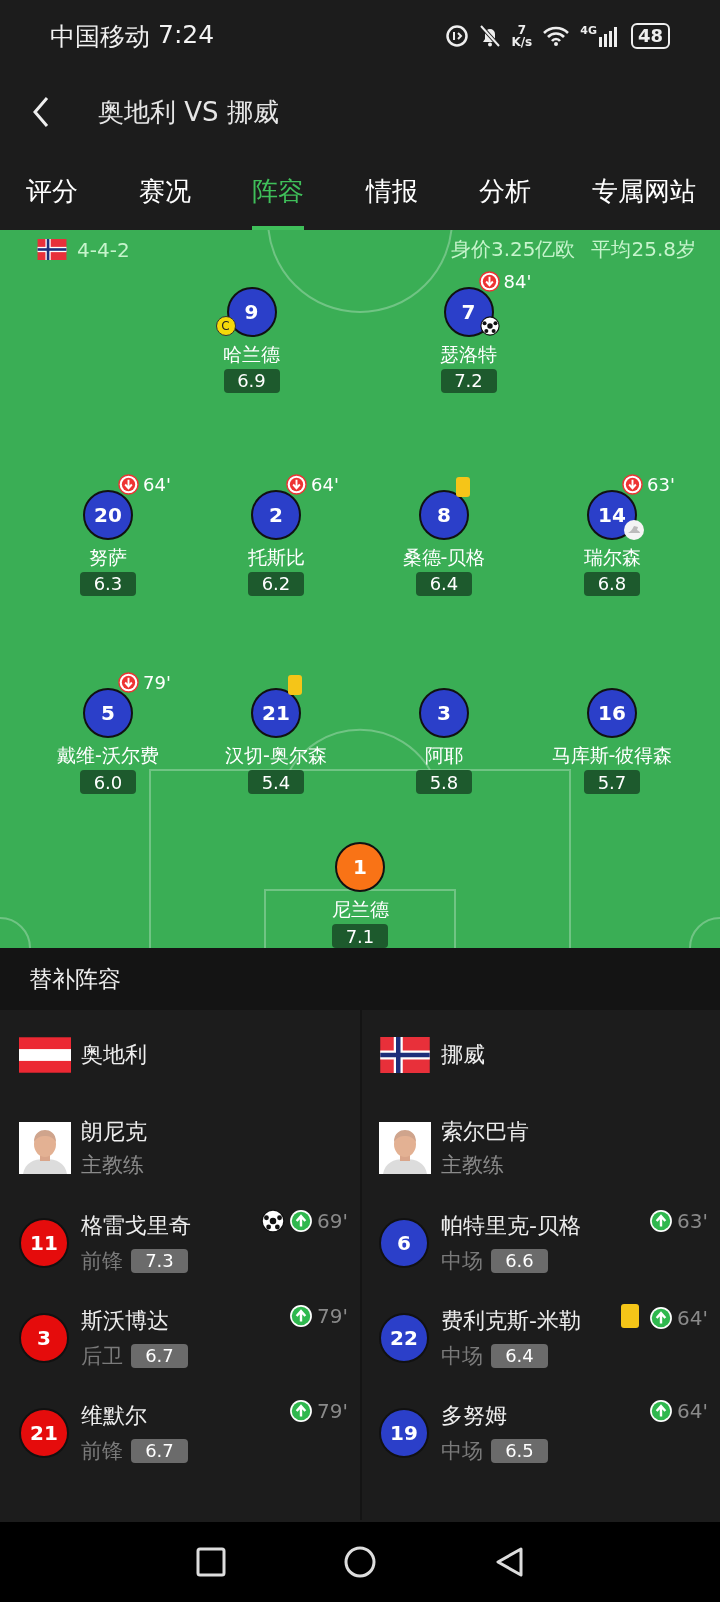 Image resolution: width=720 pixels, height=1602 pixels. I want to click on player-number: 16, so click(612, 713).